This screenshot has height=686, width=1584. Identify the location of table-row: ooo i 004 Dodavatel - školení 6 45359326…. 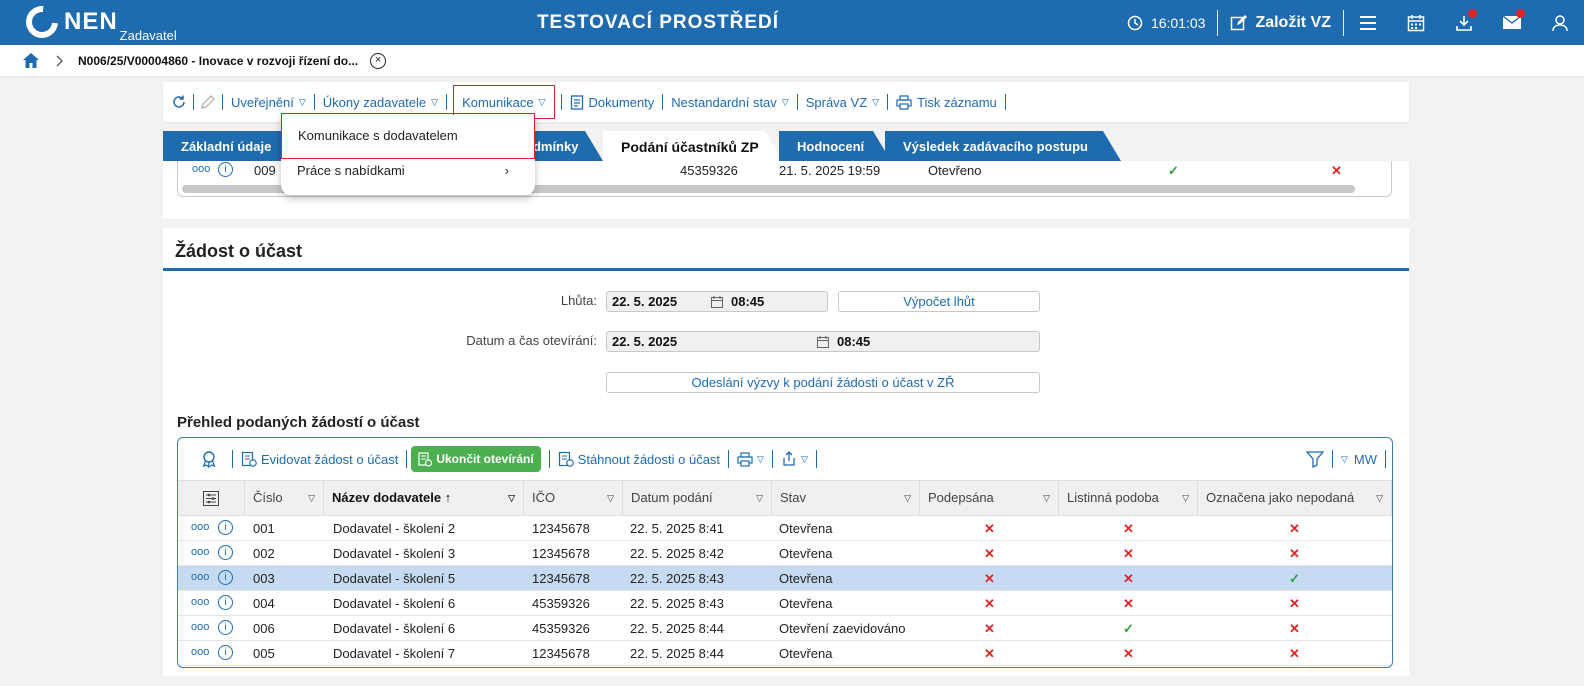
(785, 603).